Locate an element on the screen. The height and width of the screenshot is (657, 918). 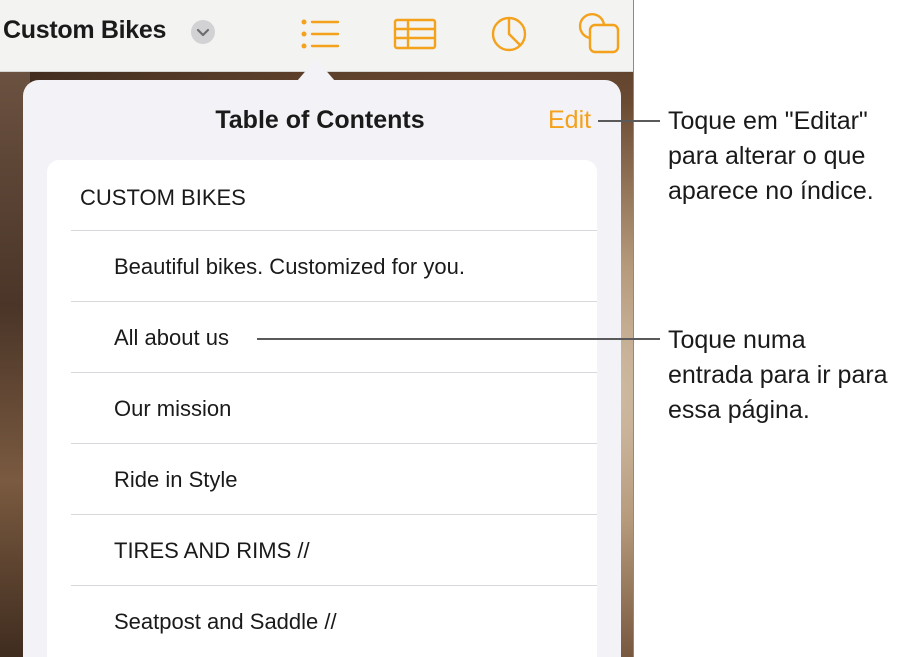
toc-item-label: Beautiful bikes. Customized for you. is located at coordinates (289, 266).